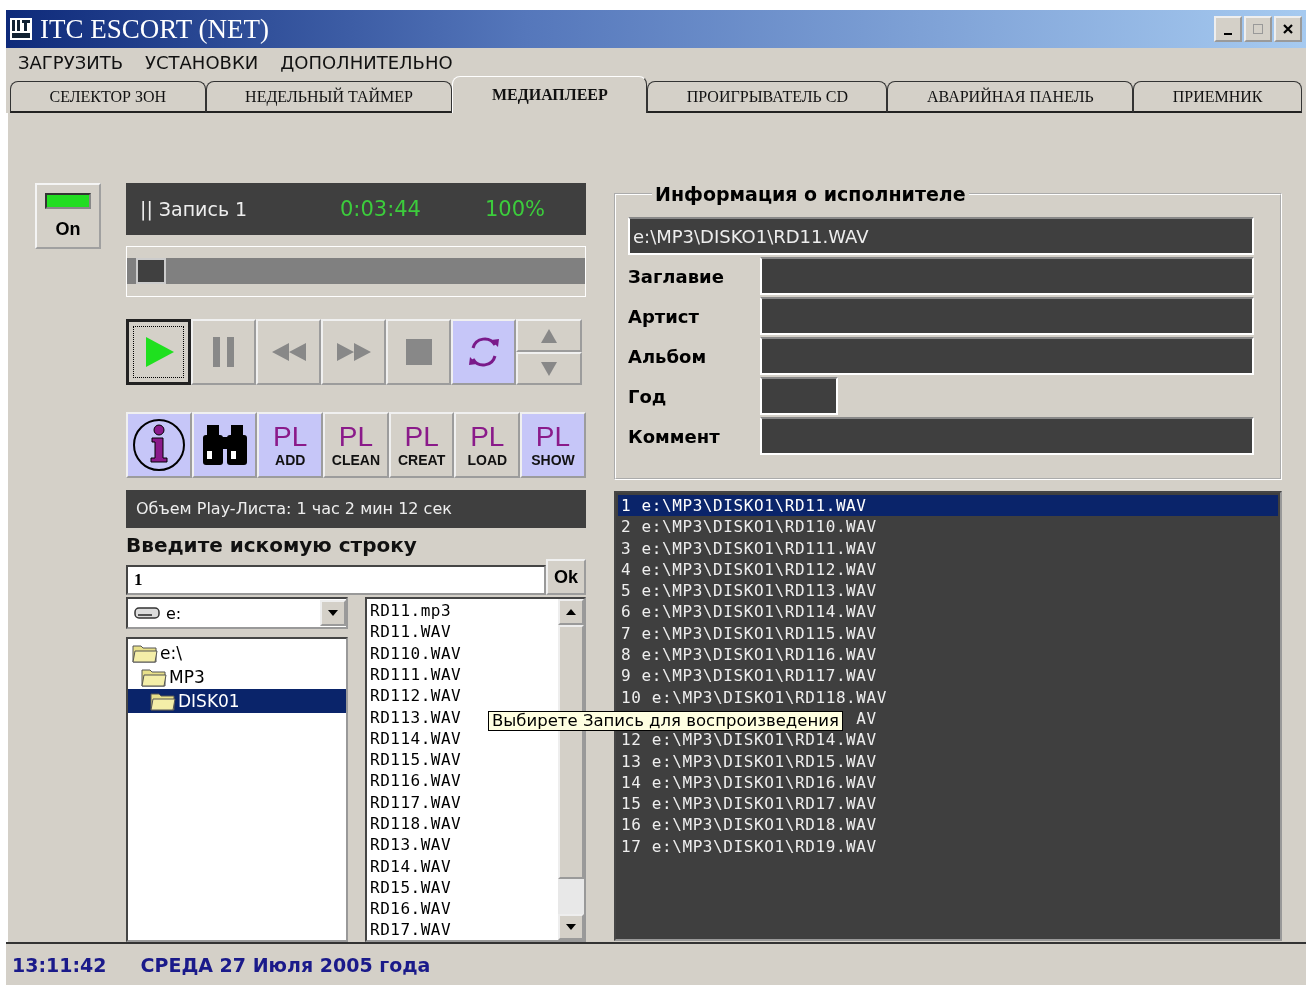  What do you see at coordinates (237, 653) in the screenshot?
I see `folder-item: e:\` at bounding box center [237, 653].